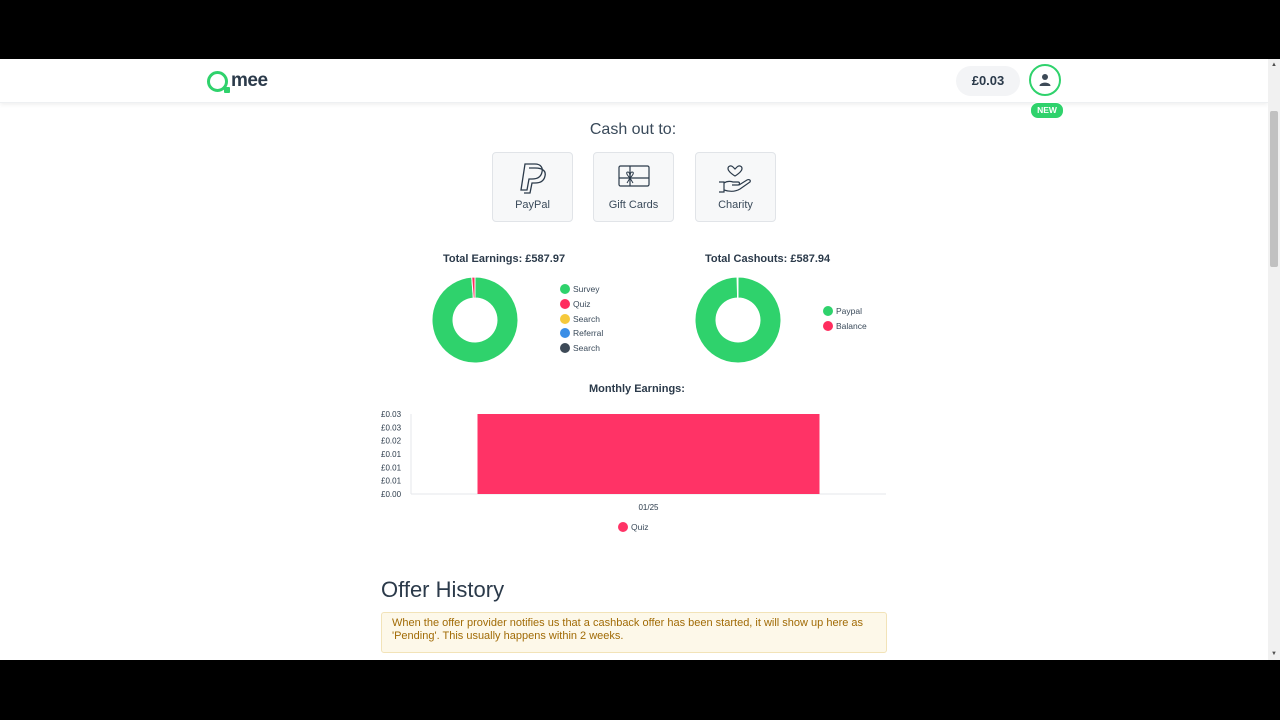  I want to click on scroll-up-icon: ▲, so click(1274, 65).